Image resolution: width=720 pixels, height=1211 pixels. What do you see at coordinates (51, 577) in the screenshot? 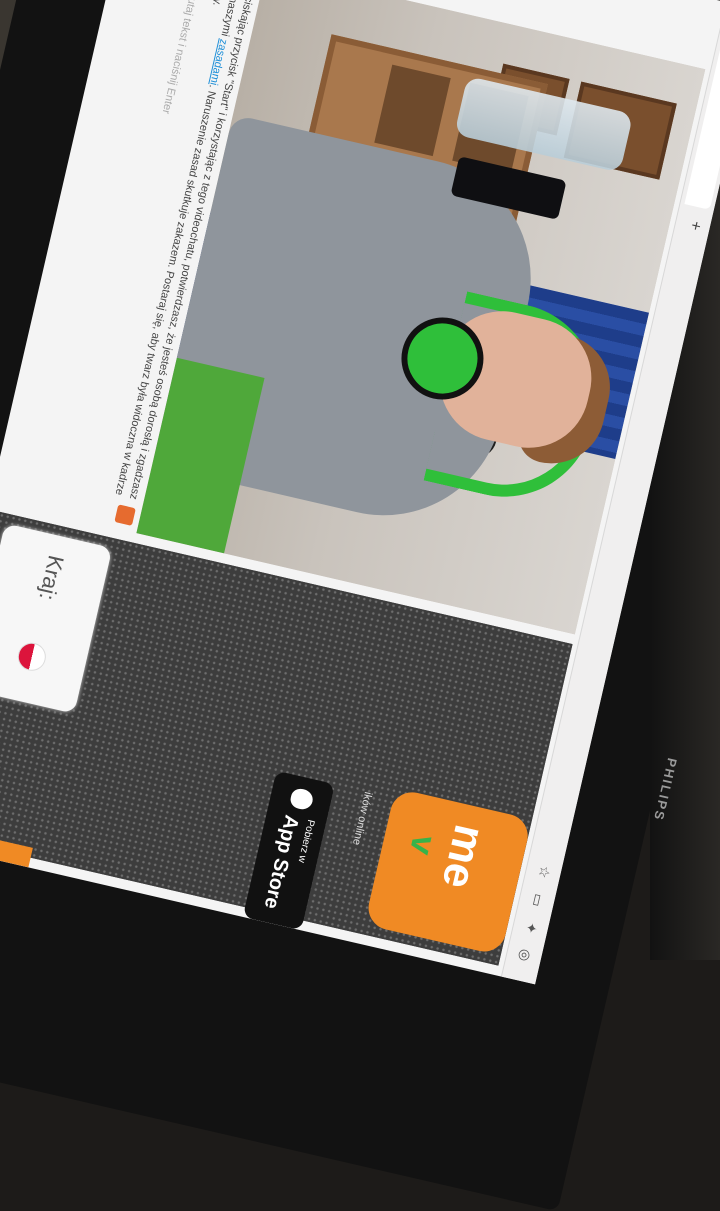
I see `country-label: Kraj:` at bounding box center [51, 577].